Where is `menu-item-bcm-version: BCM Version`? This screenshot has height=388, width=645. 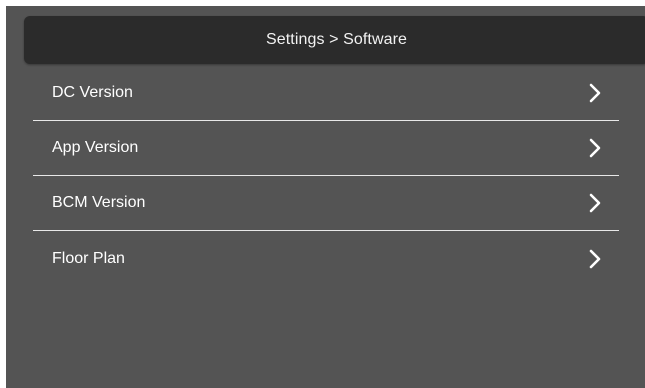 menu-item-bcm-version: BCM Version is located at coordinates (326, 203).